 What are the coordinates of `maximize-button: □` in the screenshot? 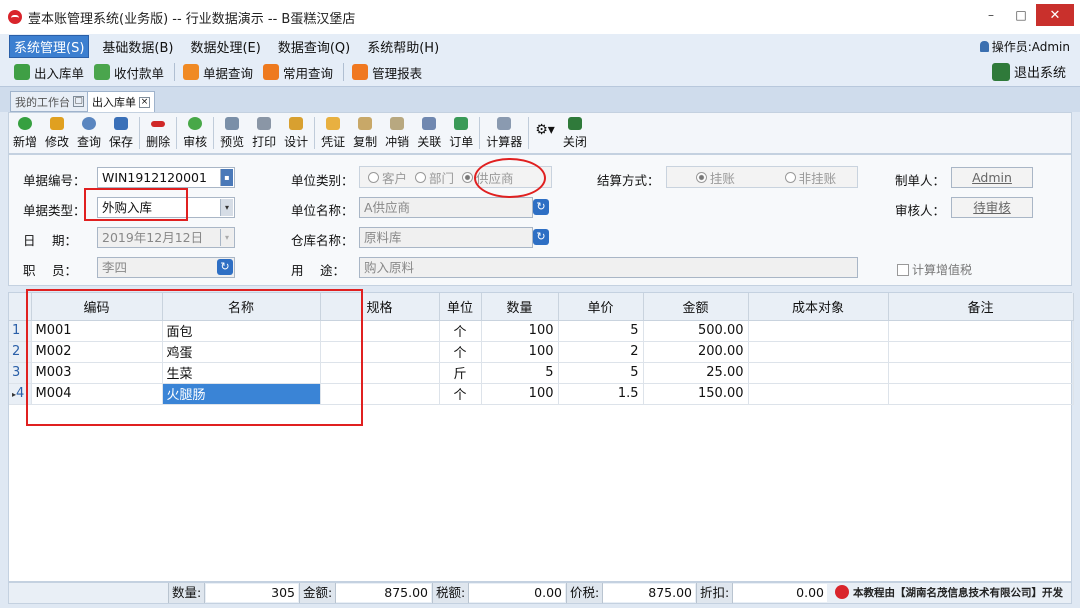 It's located at (1021, 15).